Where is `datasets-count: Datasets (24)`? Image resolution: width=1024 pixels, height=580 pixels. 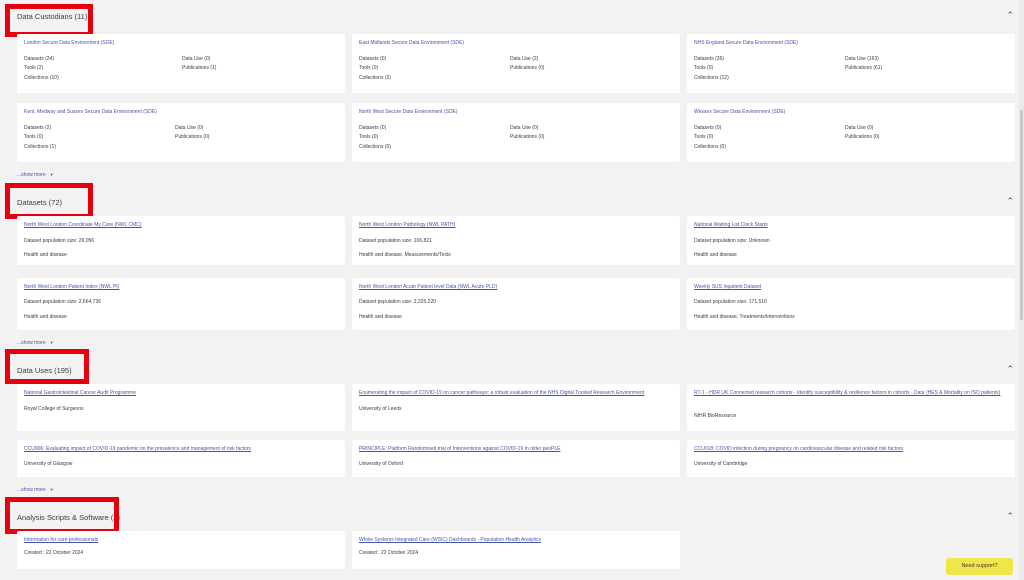
datasets-count: Datasets (24) is located at coordinates (39, 59).